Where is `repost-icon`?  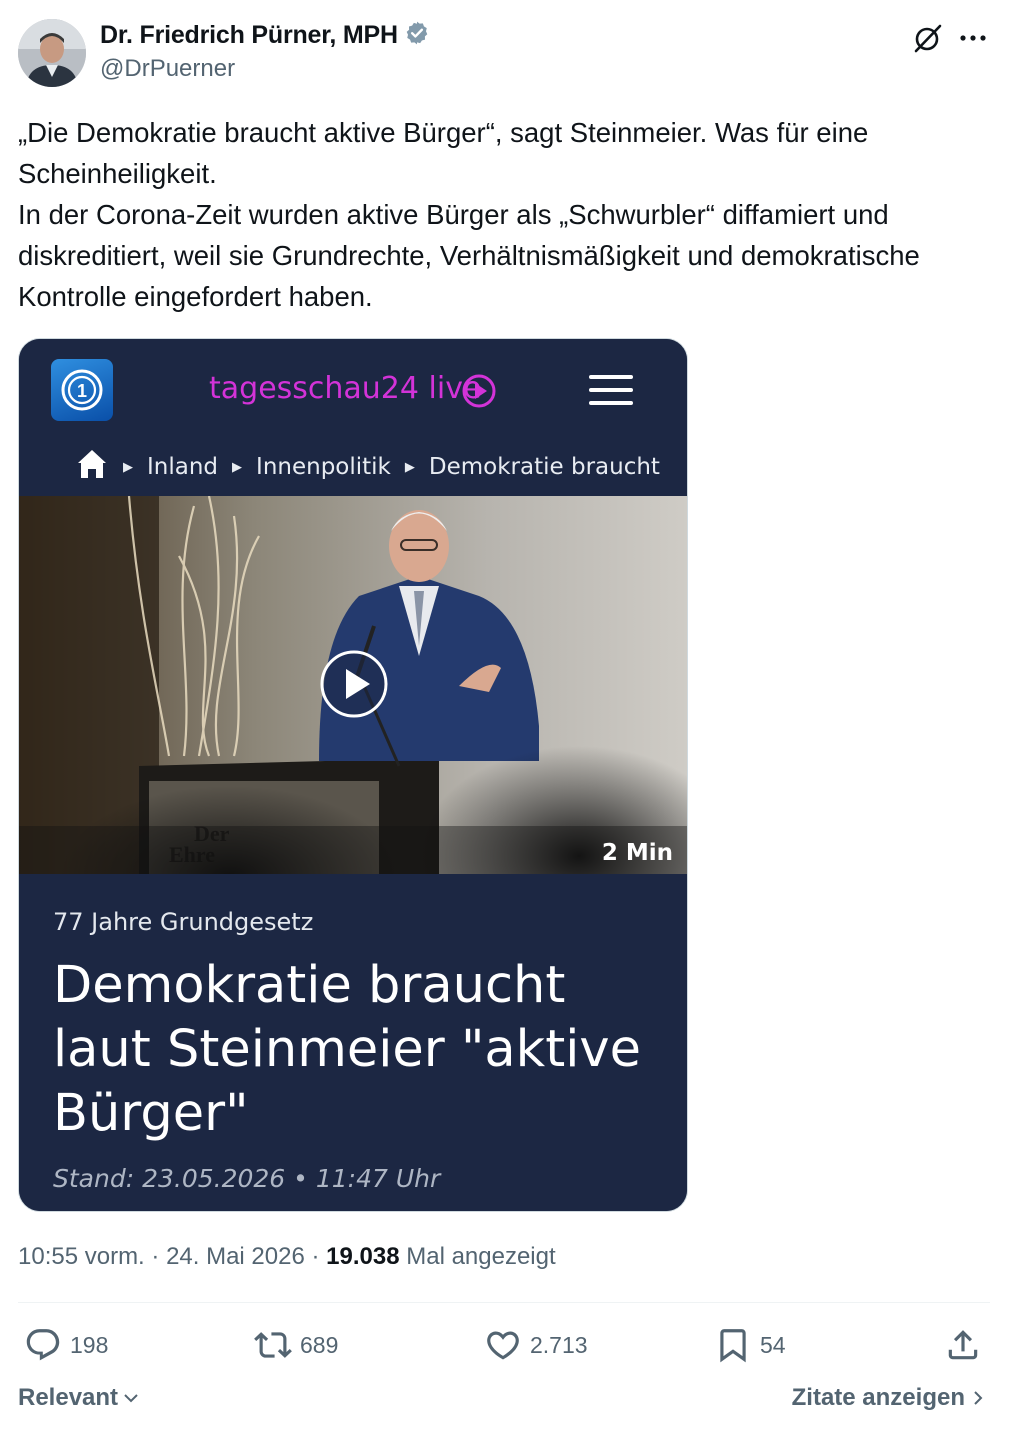
repost-icon is located at coordinates (273, 1345).